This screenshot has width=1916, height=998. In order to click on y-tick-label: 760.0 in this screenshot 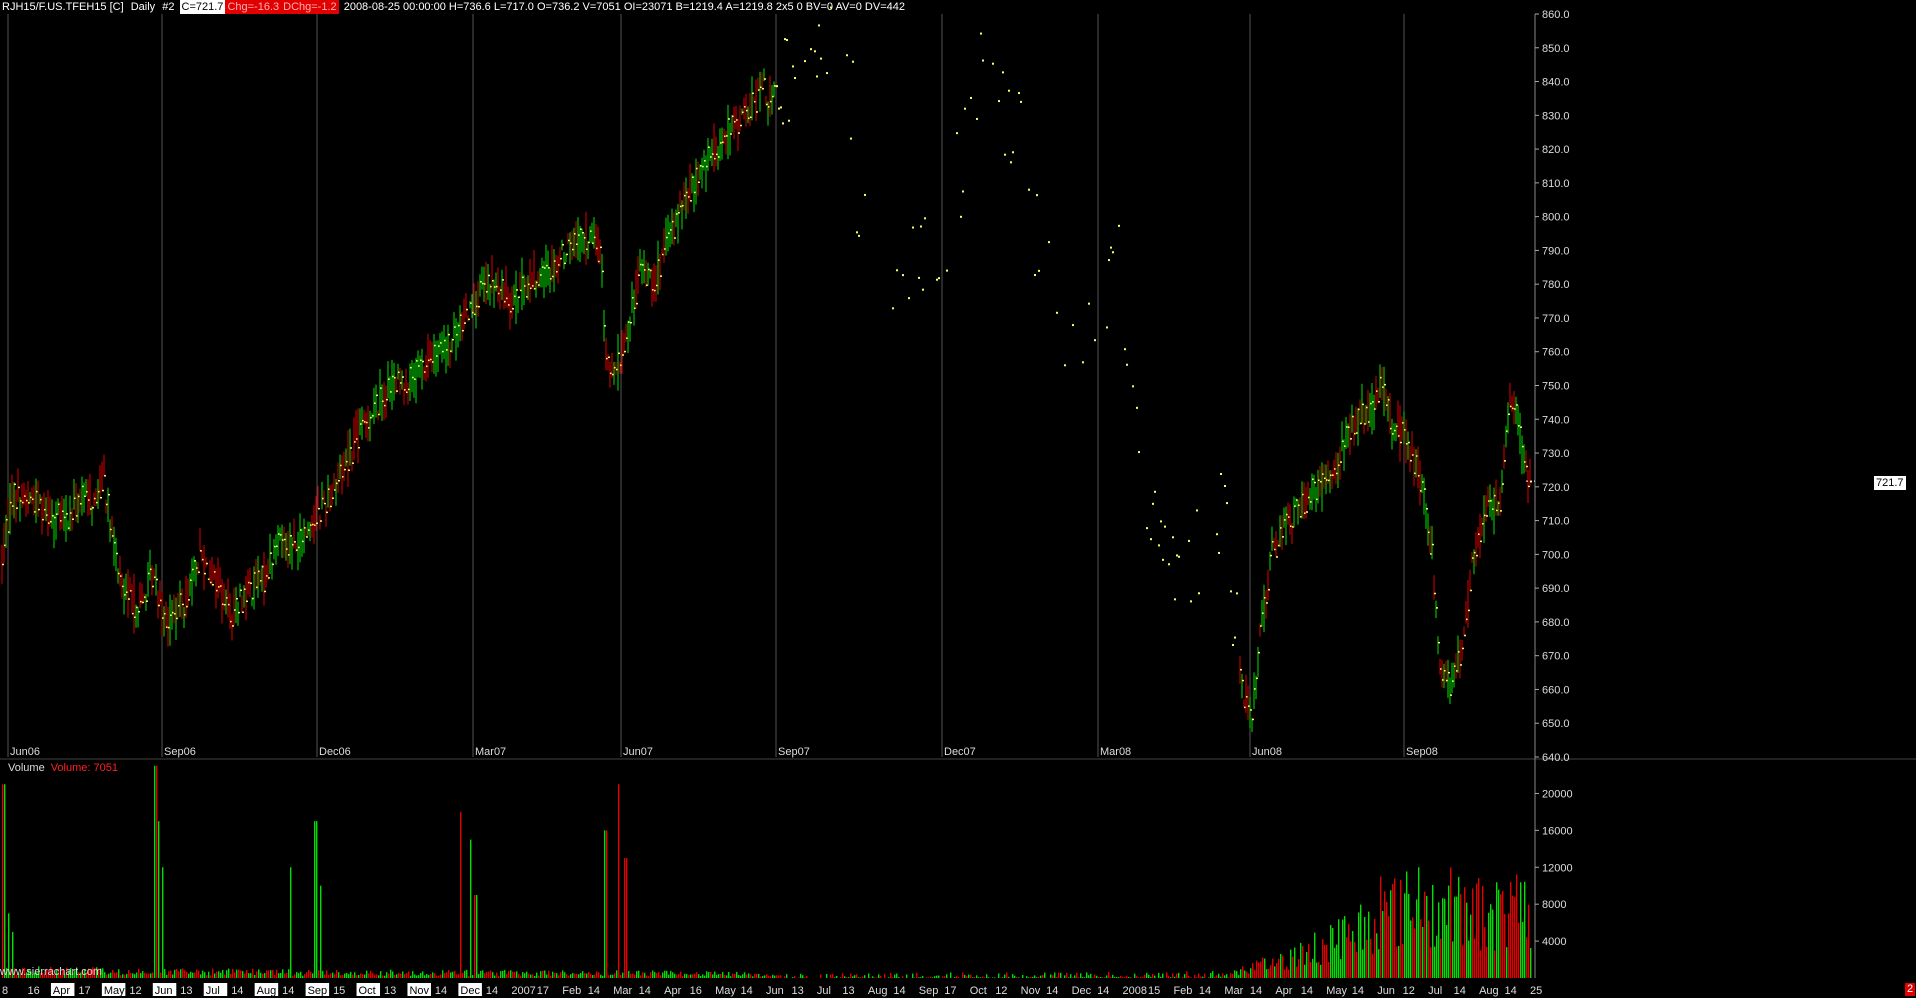, I will do `click(1556, 353)`.